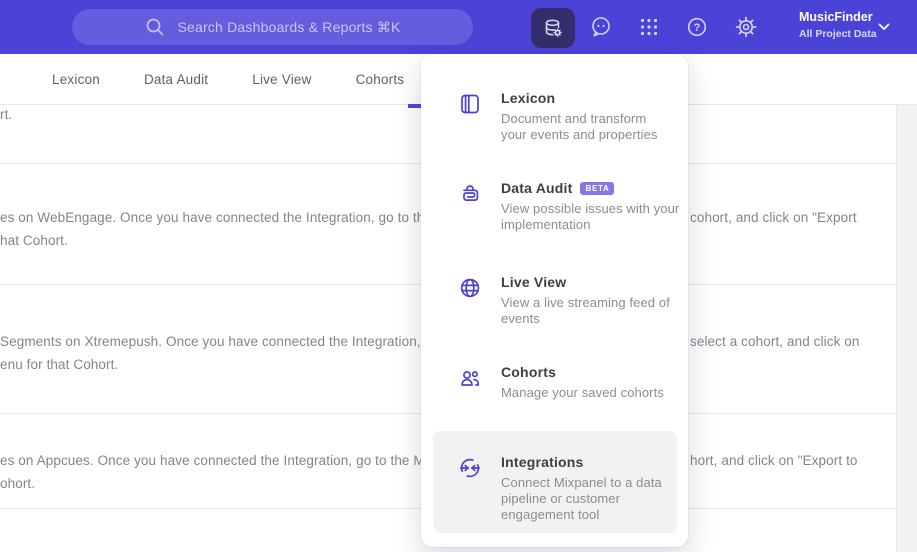 This screenshot has height=552, width=917. What do you see at coordinates (470, 194) in the screenshot?
I see `audit-lock-icon` at bounding box center [470, 194].